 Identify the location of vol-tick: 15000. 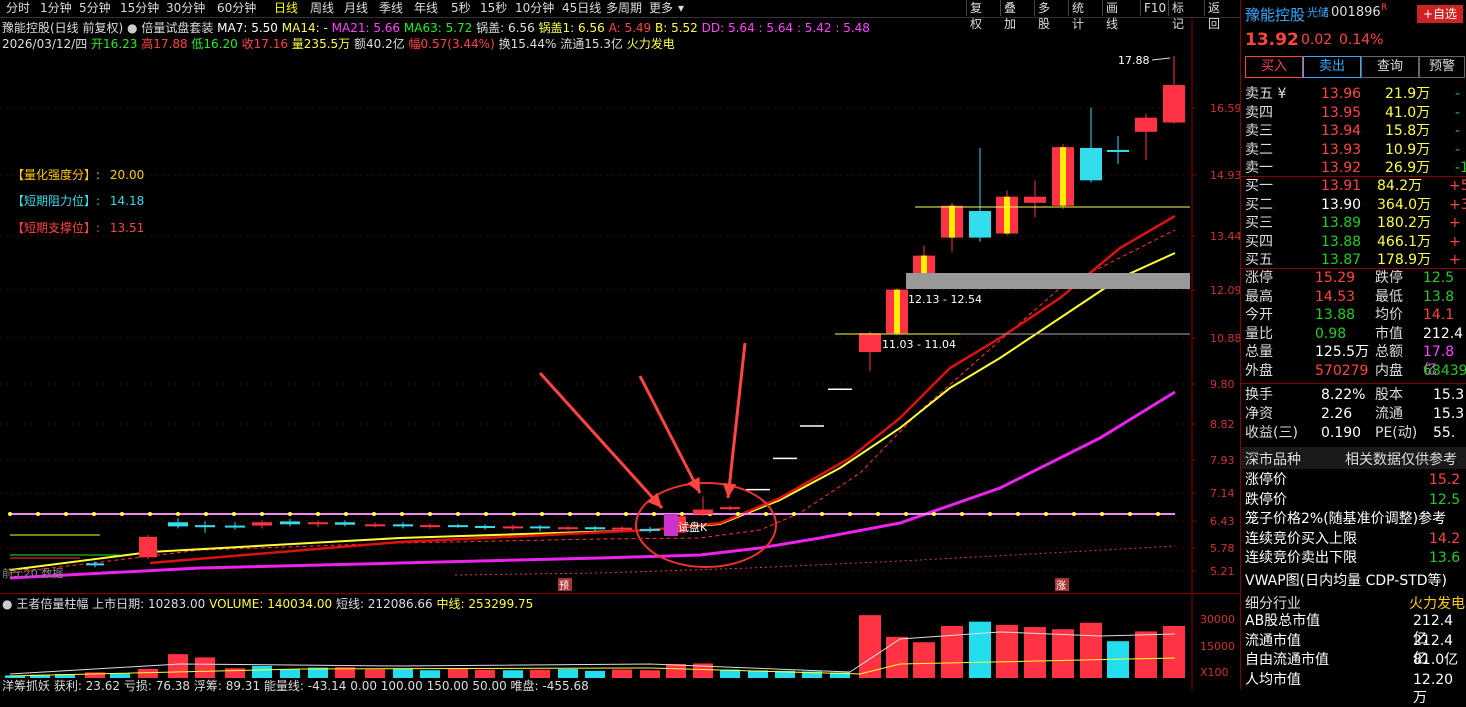
(1217, 646).